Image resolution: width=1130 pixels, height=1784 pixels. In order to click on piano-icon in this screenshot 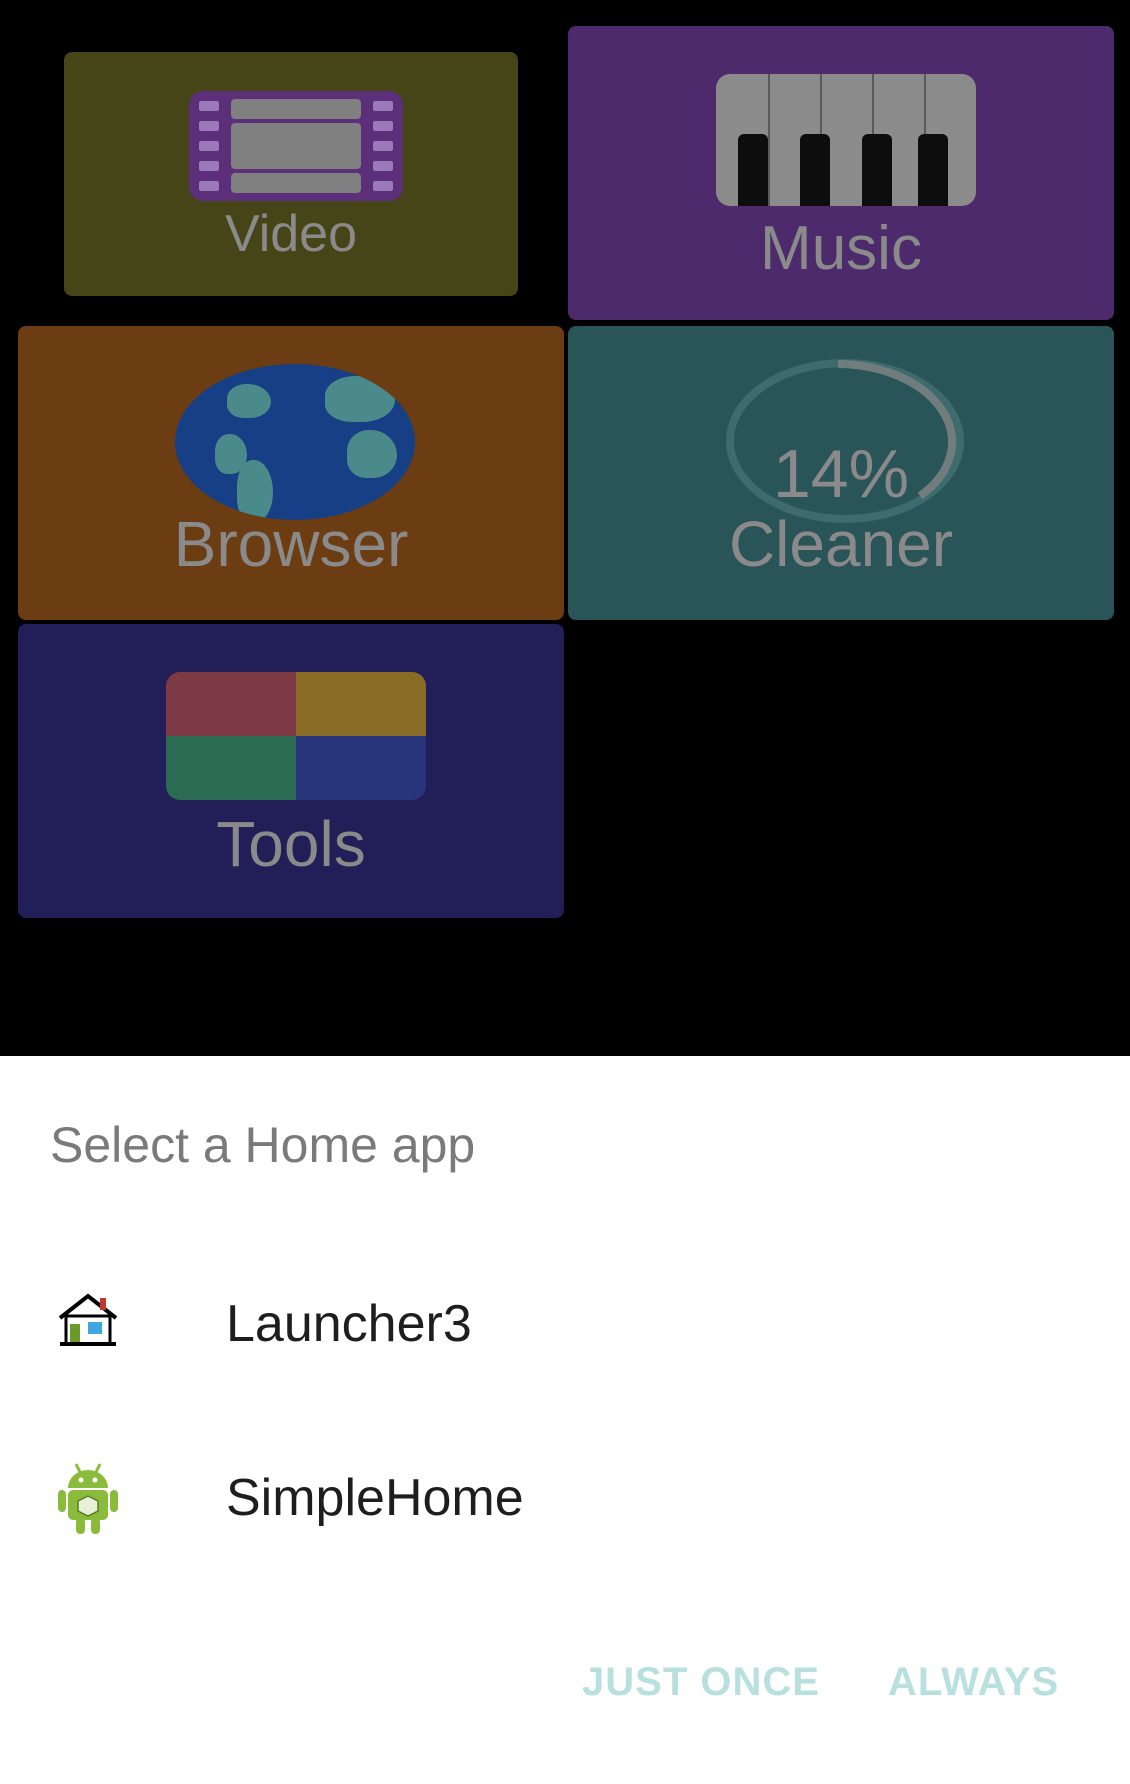, I will do `click(846, 140)`.